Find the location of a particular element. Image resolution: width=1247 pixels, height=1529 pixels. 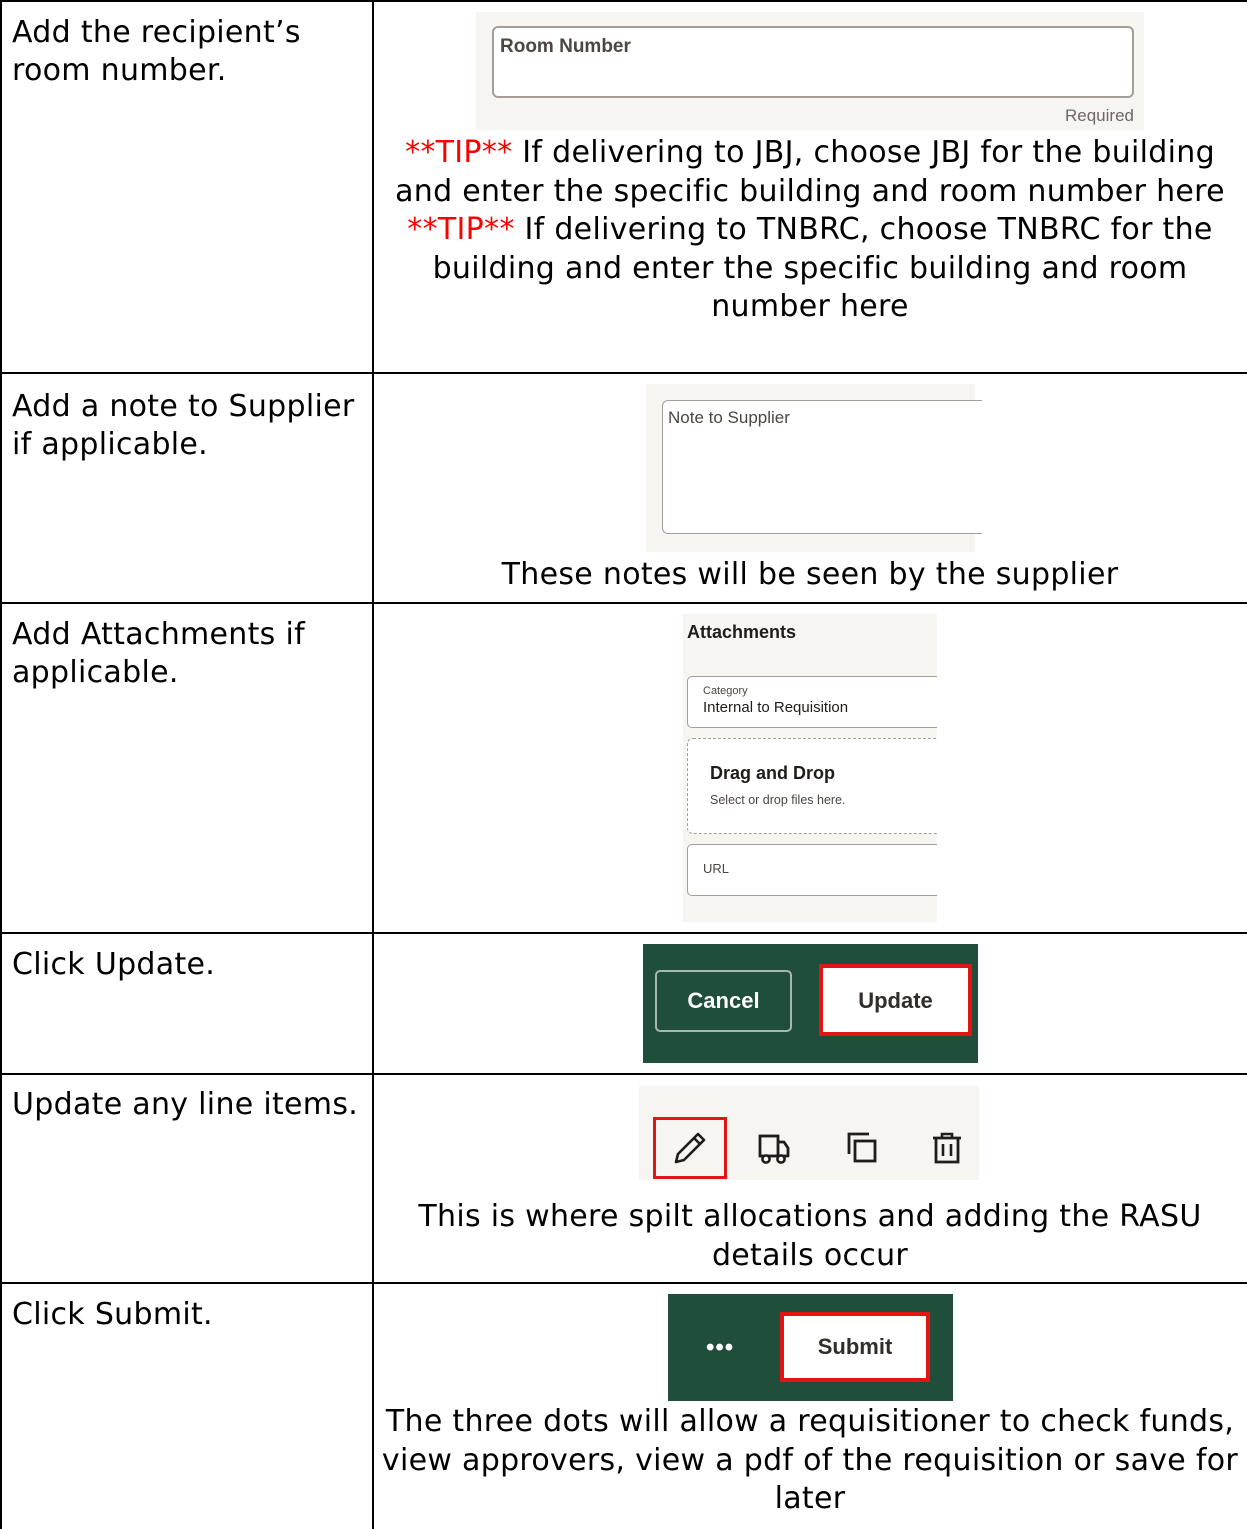

table-border-left is located at coordinates (1, 764).